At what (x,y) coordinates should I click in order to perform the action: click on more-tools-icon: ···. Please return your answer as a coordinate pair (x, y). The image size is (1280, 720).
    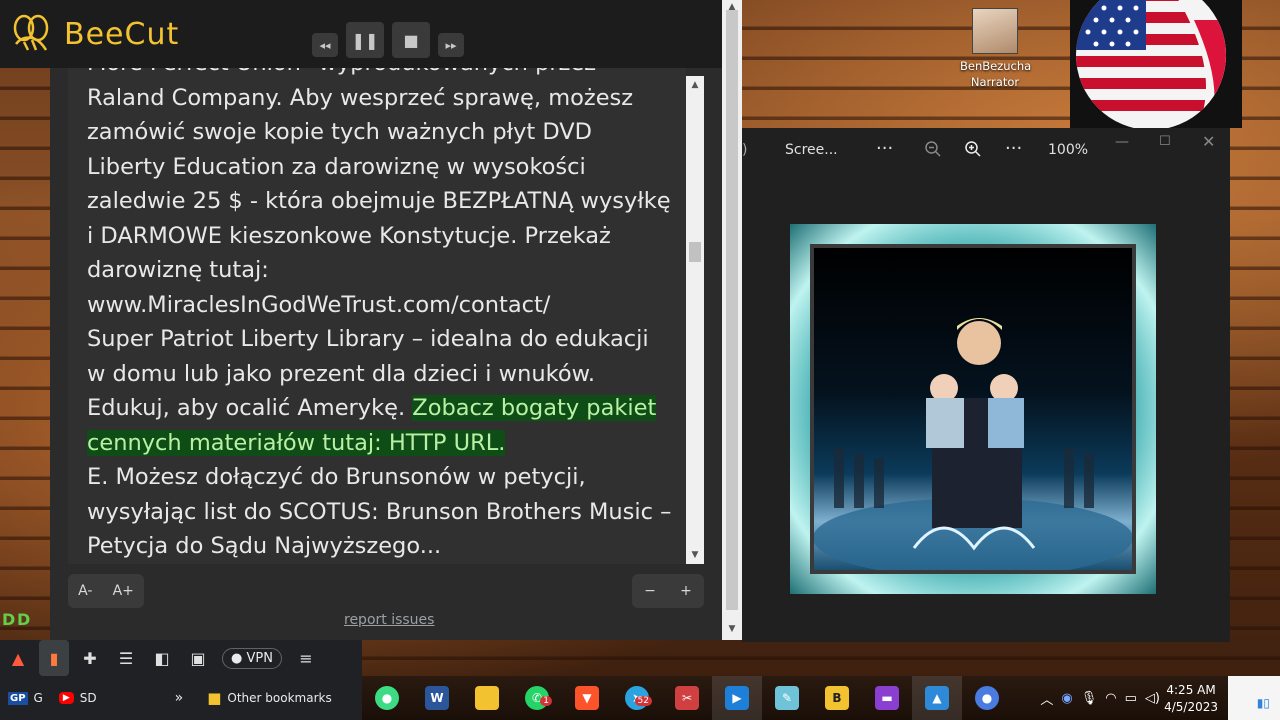
    Looking at the image, I should click on (1013, 148).